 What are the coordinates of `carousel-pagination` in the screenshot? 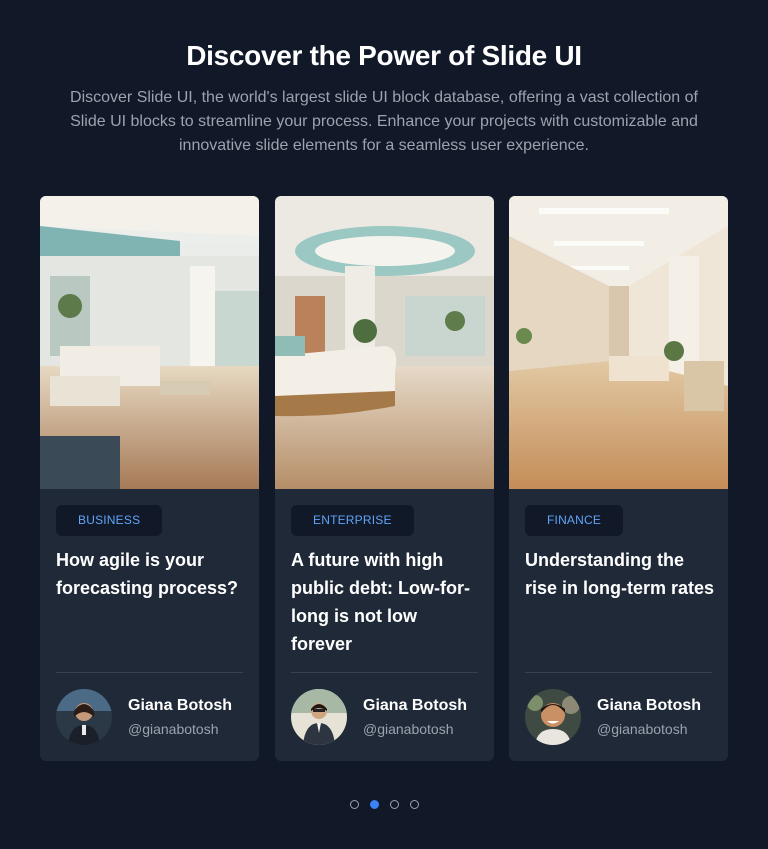 It's located at (385, 805).